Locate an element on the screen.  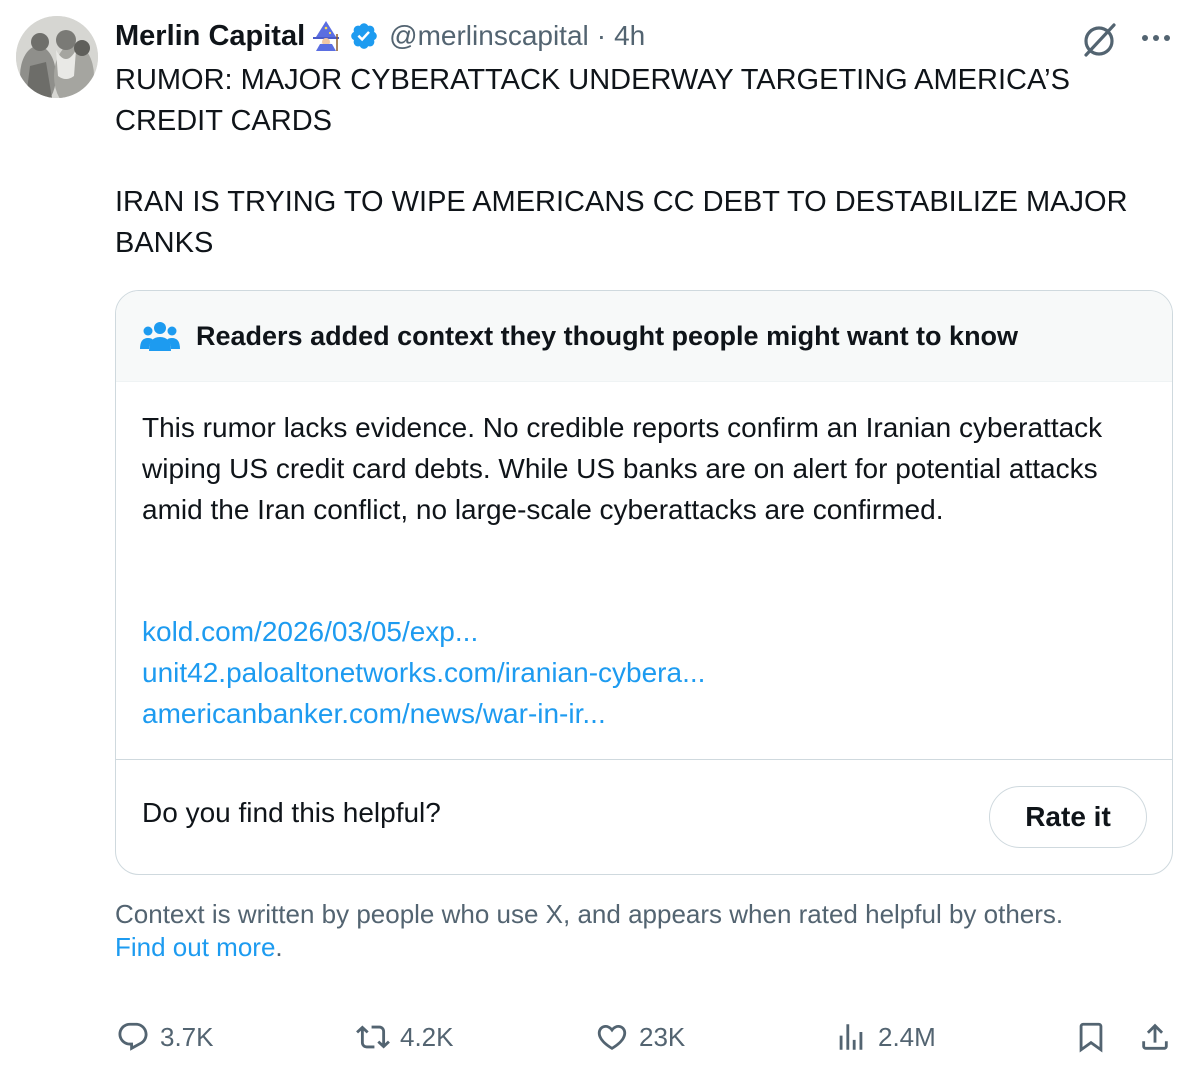
note-divider is located at coordinates (644, 759).